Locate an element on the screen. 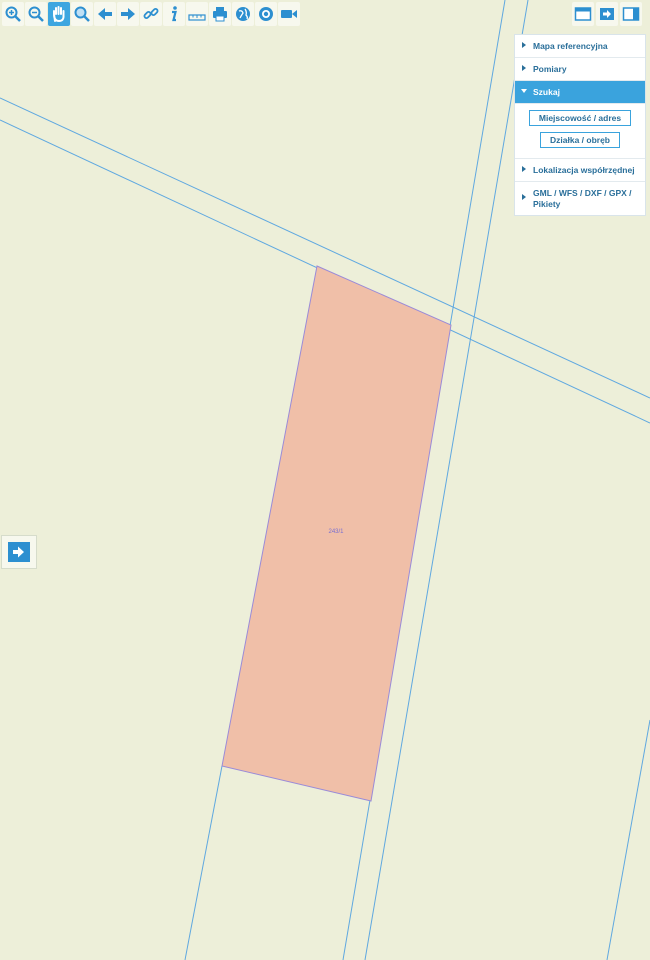 The image size is (650, 960). panel-item-gml-import: GML / WFS / DXF / GPX / Pikiety is located at coordinates (580, 198).